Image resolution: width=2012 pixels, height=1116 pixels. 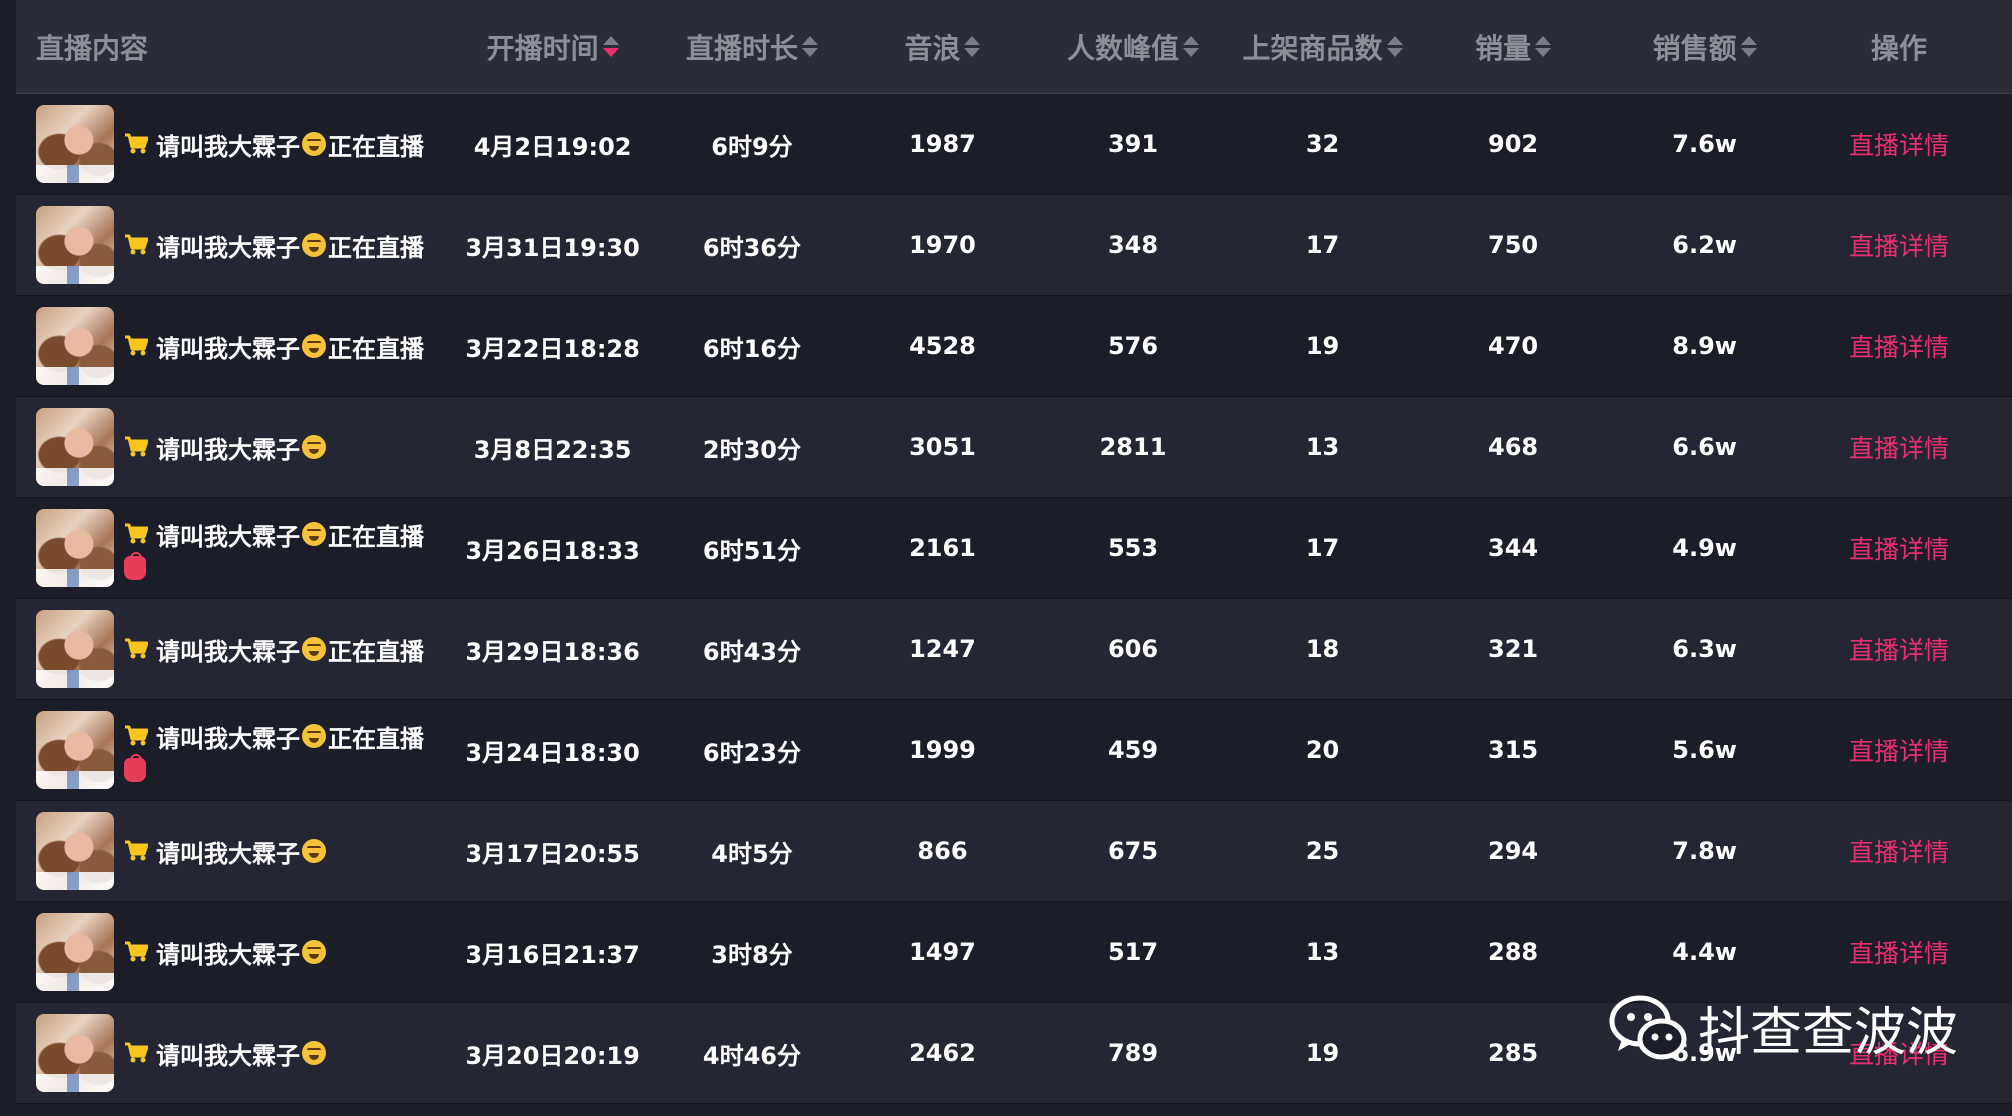 I want to click on start-time: 3月31日19:30, so click(x=552, y=247).